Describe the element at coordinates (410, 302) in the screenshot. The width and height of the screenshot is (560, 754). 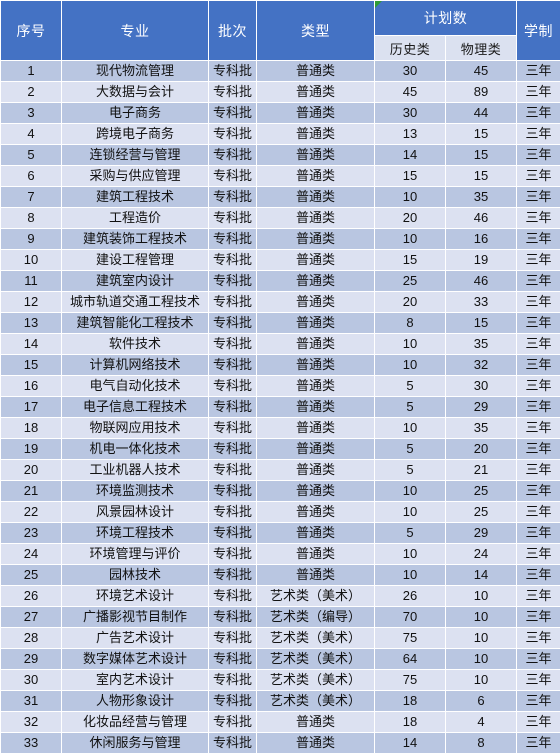
I see `cell-plan-history: 20` at that location.